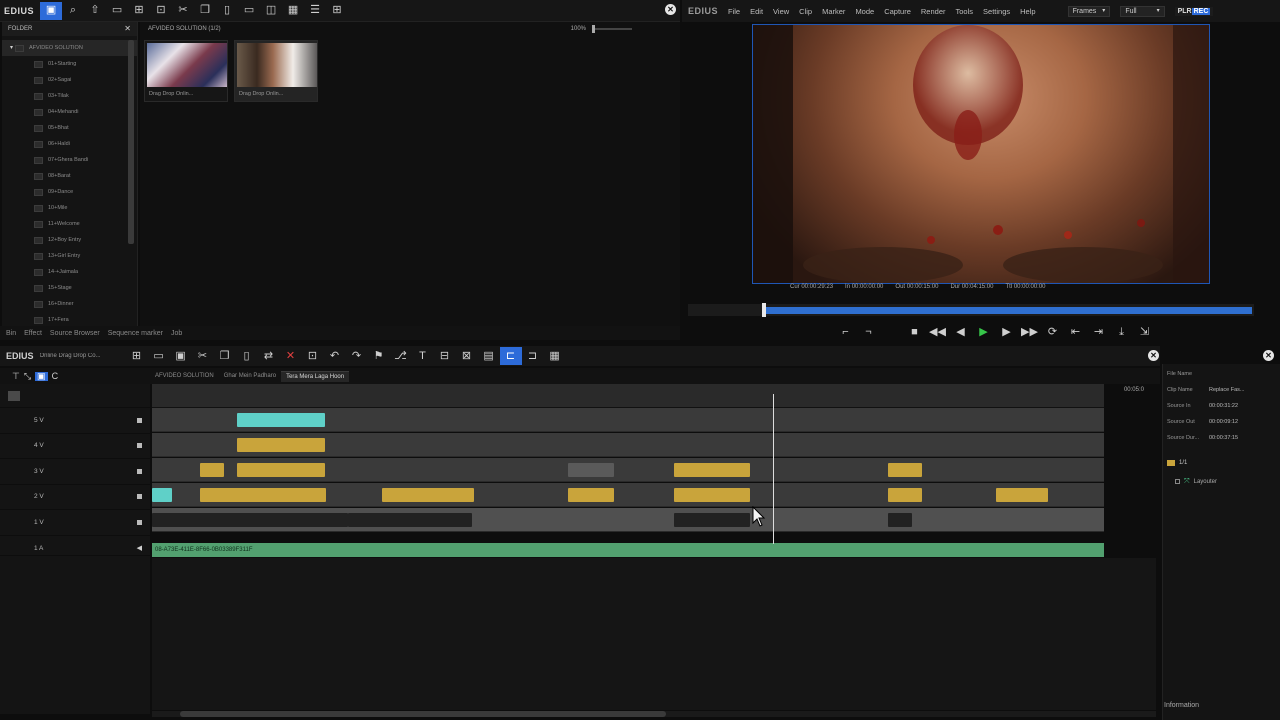 This screenshot has height=720, width=1280. What do you see at coordinates (357, 356) in the screenshot?
I see `redo-icon: ↷` at bounding box center [357, 356].